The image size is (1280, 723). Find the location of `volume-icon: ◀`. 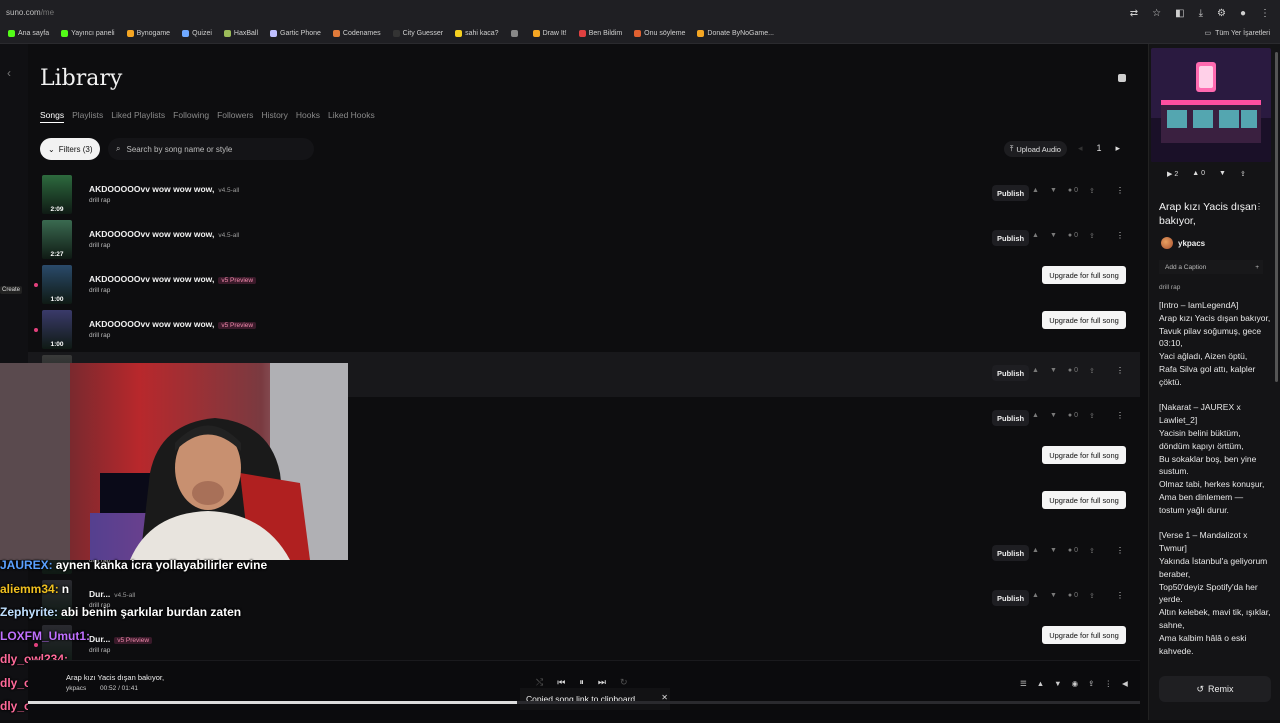

volume-icon: ◀ is located at coordinates (1125, 683).